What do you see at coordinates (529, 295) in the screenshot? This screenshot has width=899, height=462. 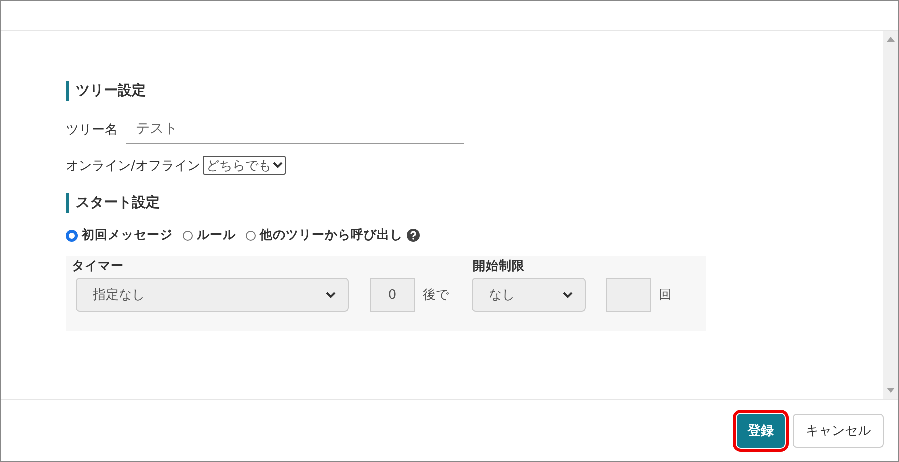 I see `dropdown: なし` at bounding box center [529, 295].